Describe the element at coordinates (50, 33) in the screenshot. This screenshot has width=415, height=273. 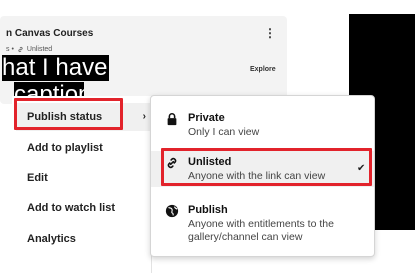
I see `media-card-title: n Canvas Courses` at that location.